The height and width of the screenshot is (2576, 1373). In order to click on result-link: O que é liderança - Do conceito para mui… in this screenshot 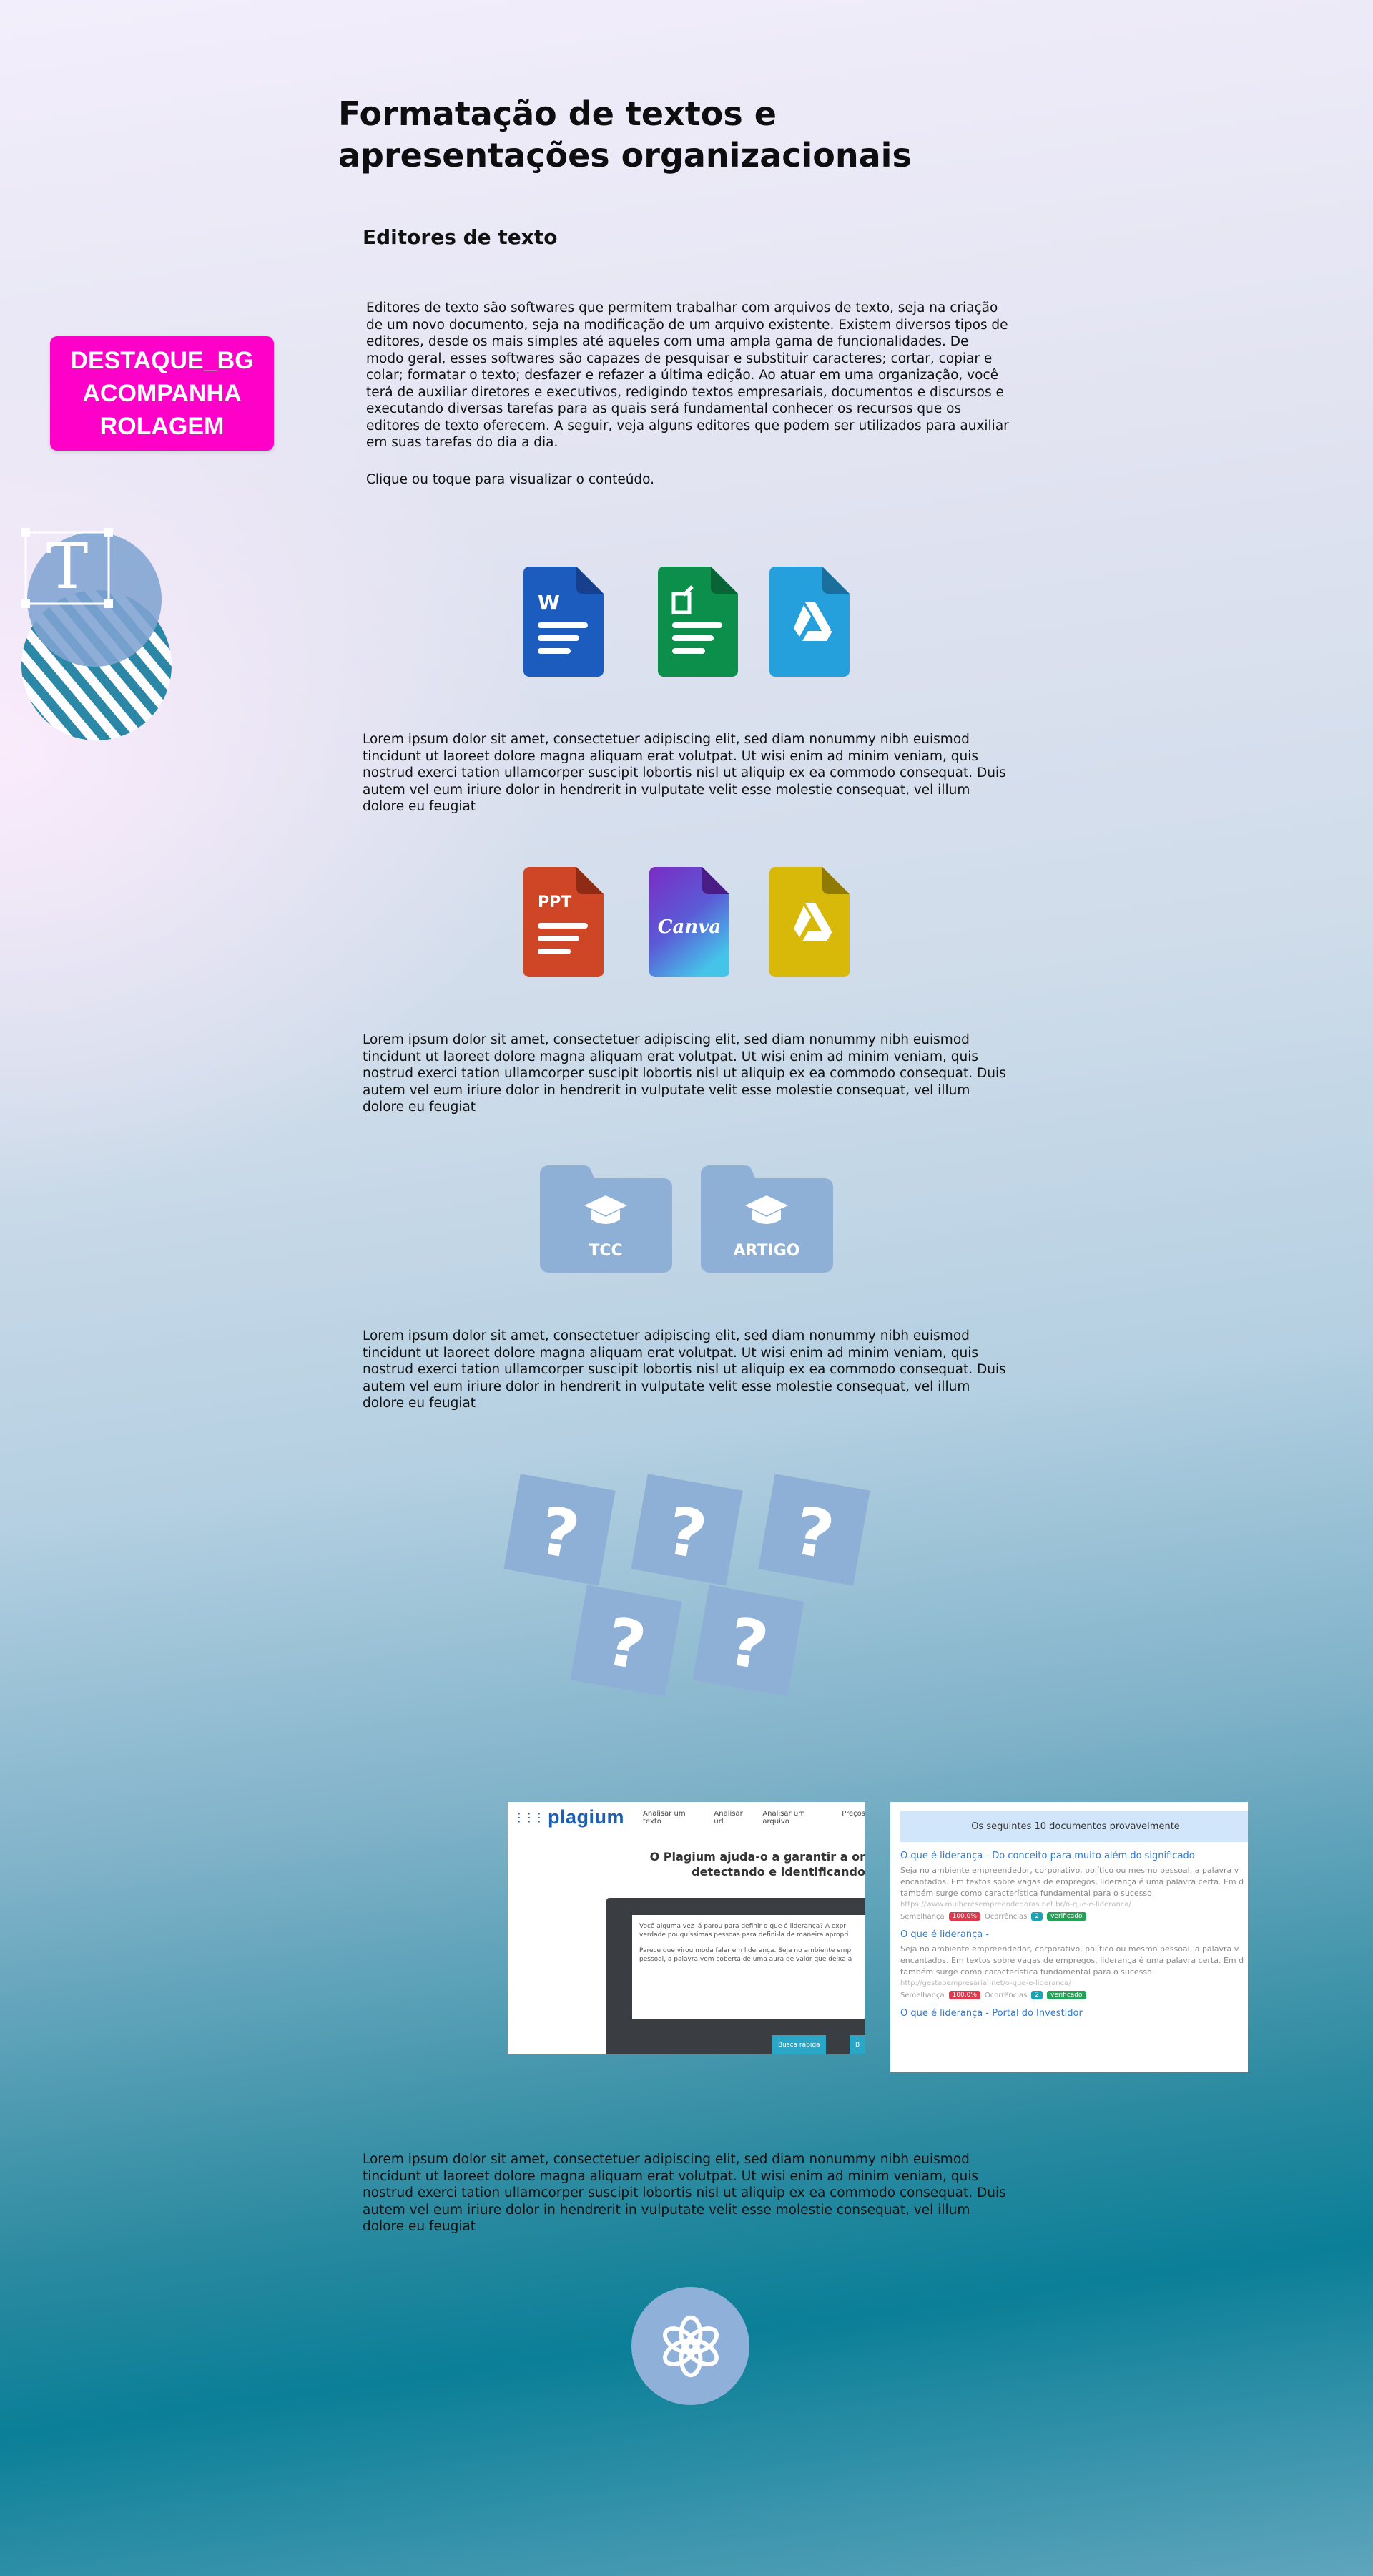, I will do `click(1074, 1856)`.